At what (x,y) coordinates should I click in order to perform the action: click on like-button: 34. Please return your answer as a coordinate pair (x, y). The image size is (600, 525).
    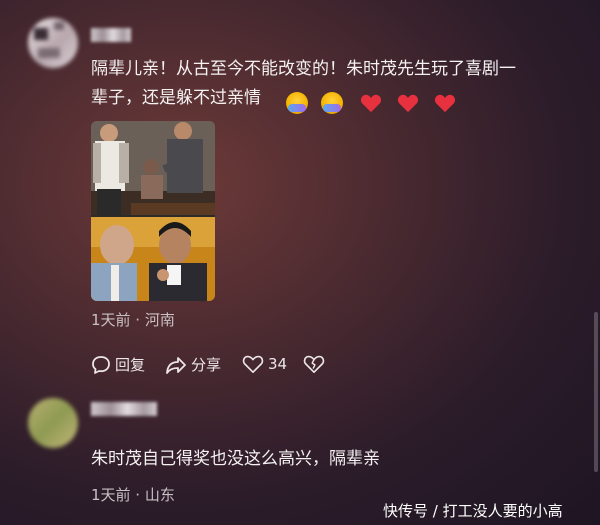
    Looking at the image, I should click on (264, 364).